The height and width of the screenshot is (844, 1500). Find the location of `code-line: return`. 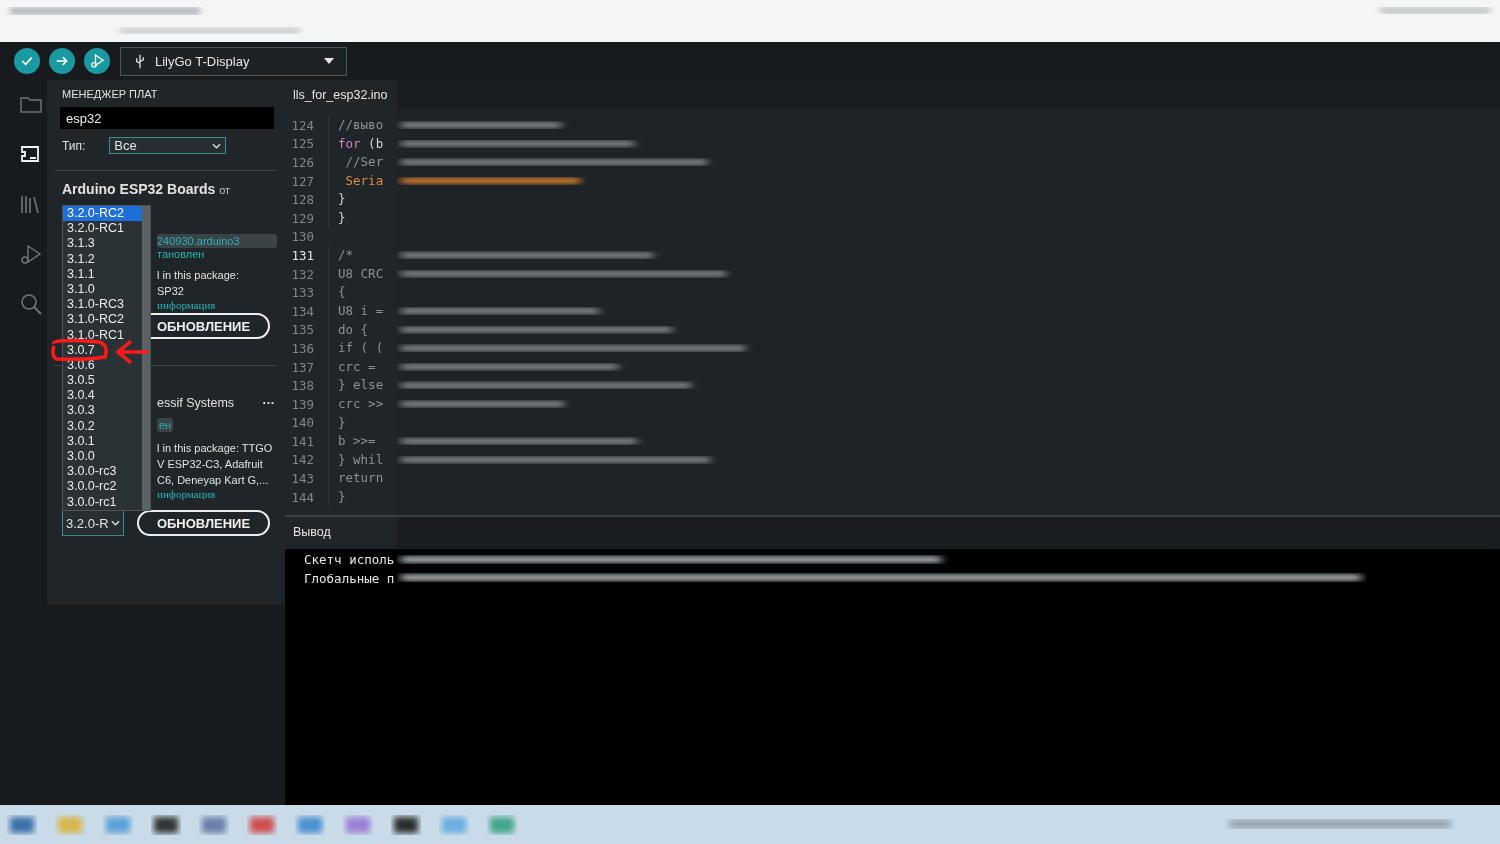

code-line: return is located at coordinates (356, 478).